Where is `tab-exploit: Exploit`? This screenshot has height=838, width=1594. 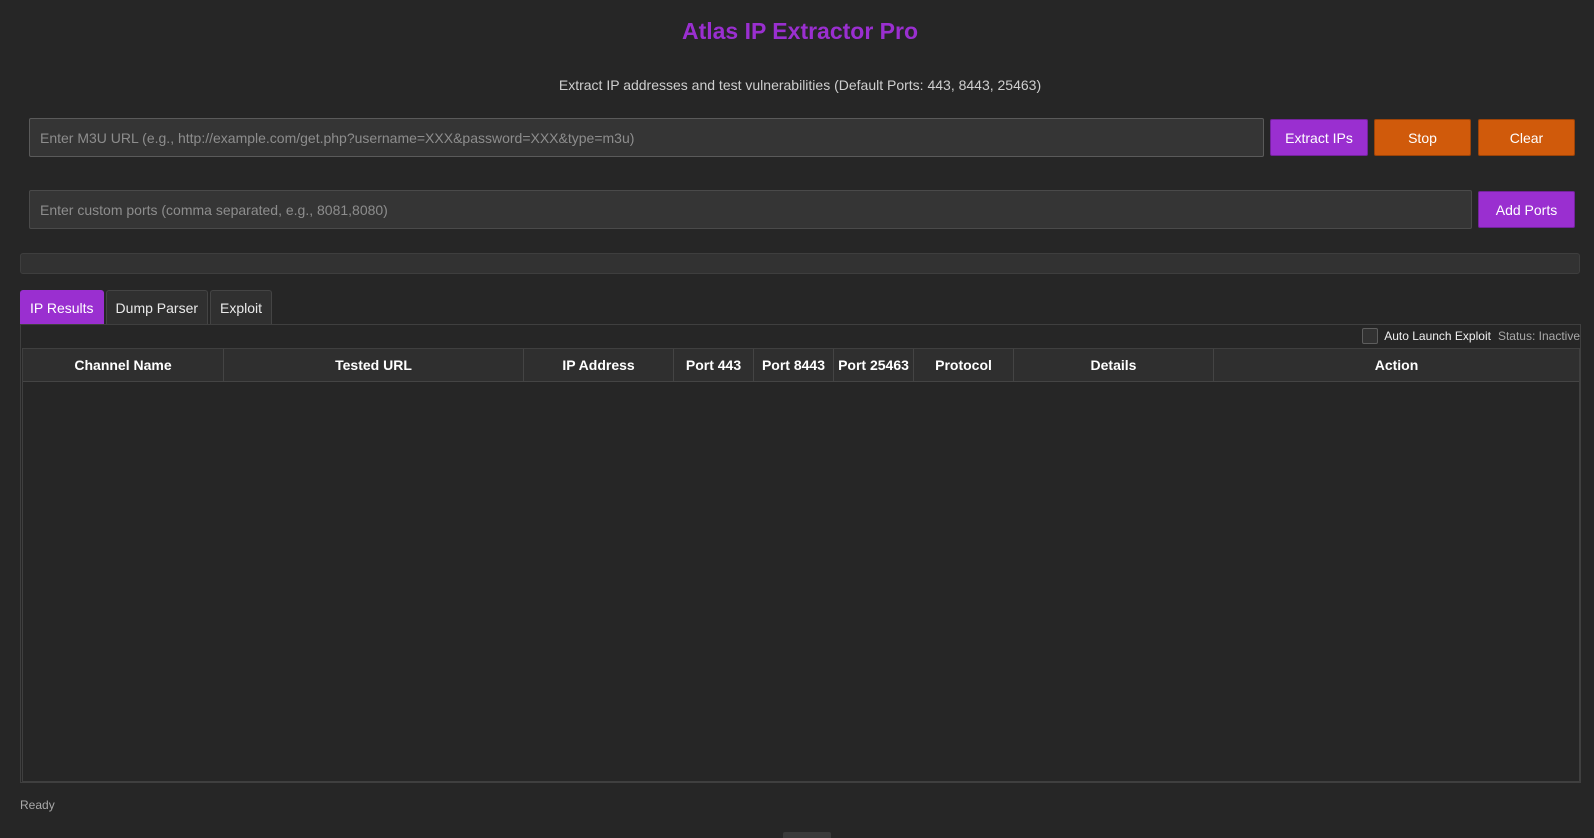 tab-exploit: Exploit is located at coordinates (241, 307).